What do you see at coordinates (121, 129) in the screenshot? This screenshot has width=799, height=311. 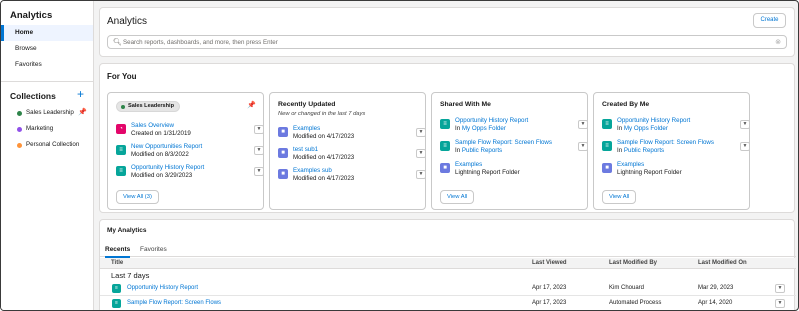 I see `dashboard-icon: ◔` at bounding box center [121, 129].